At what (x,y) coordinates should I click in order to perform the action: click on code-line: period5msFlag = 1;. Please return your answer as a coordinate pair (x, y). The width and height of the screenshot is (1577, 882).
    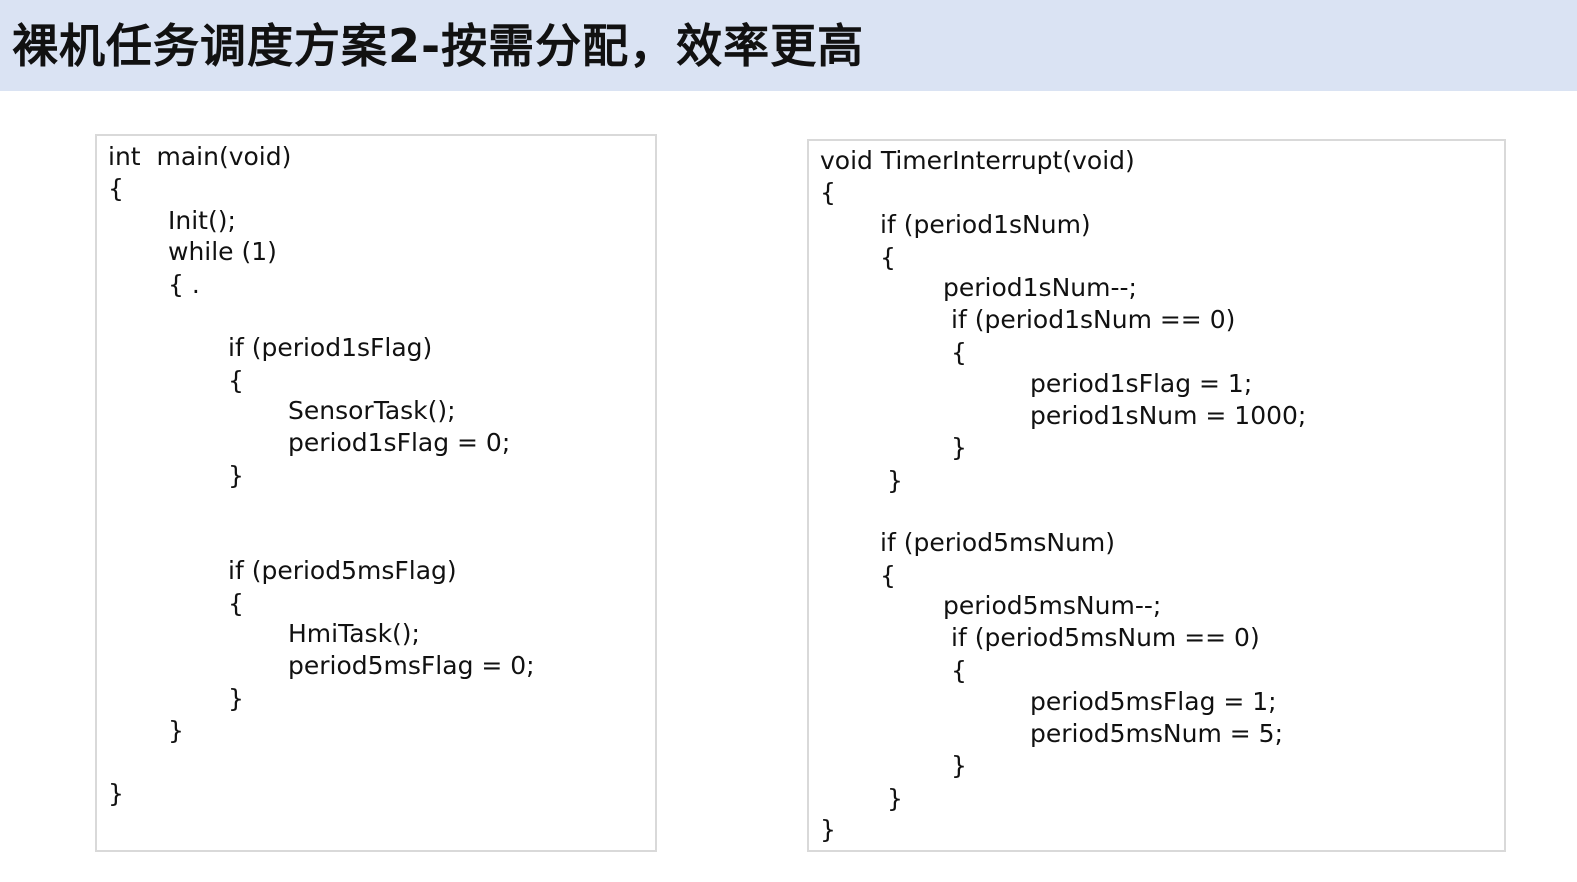
    Looking at the image, I should click on (1153, 701).